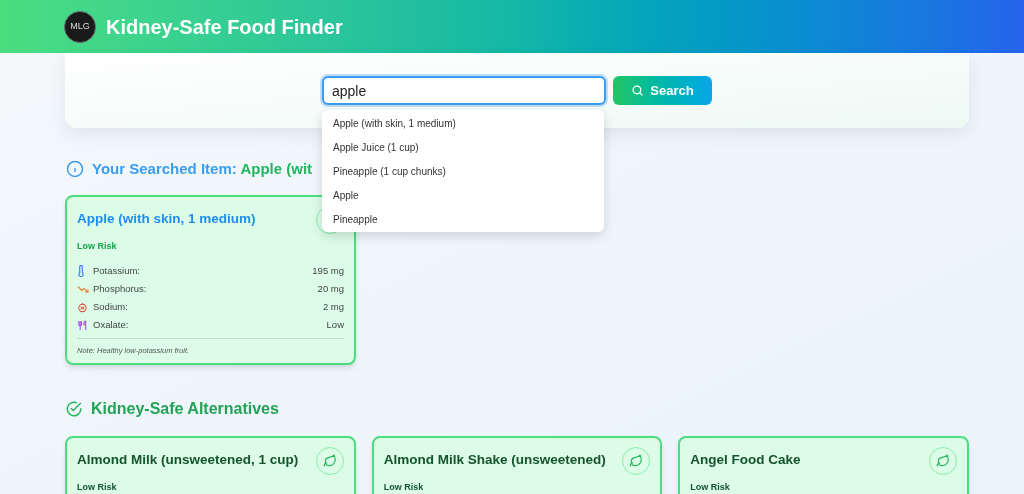  I want to click on nutrient-value: Low, so click(335, 324).